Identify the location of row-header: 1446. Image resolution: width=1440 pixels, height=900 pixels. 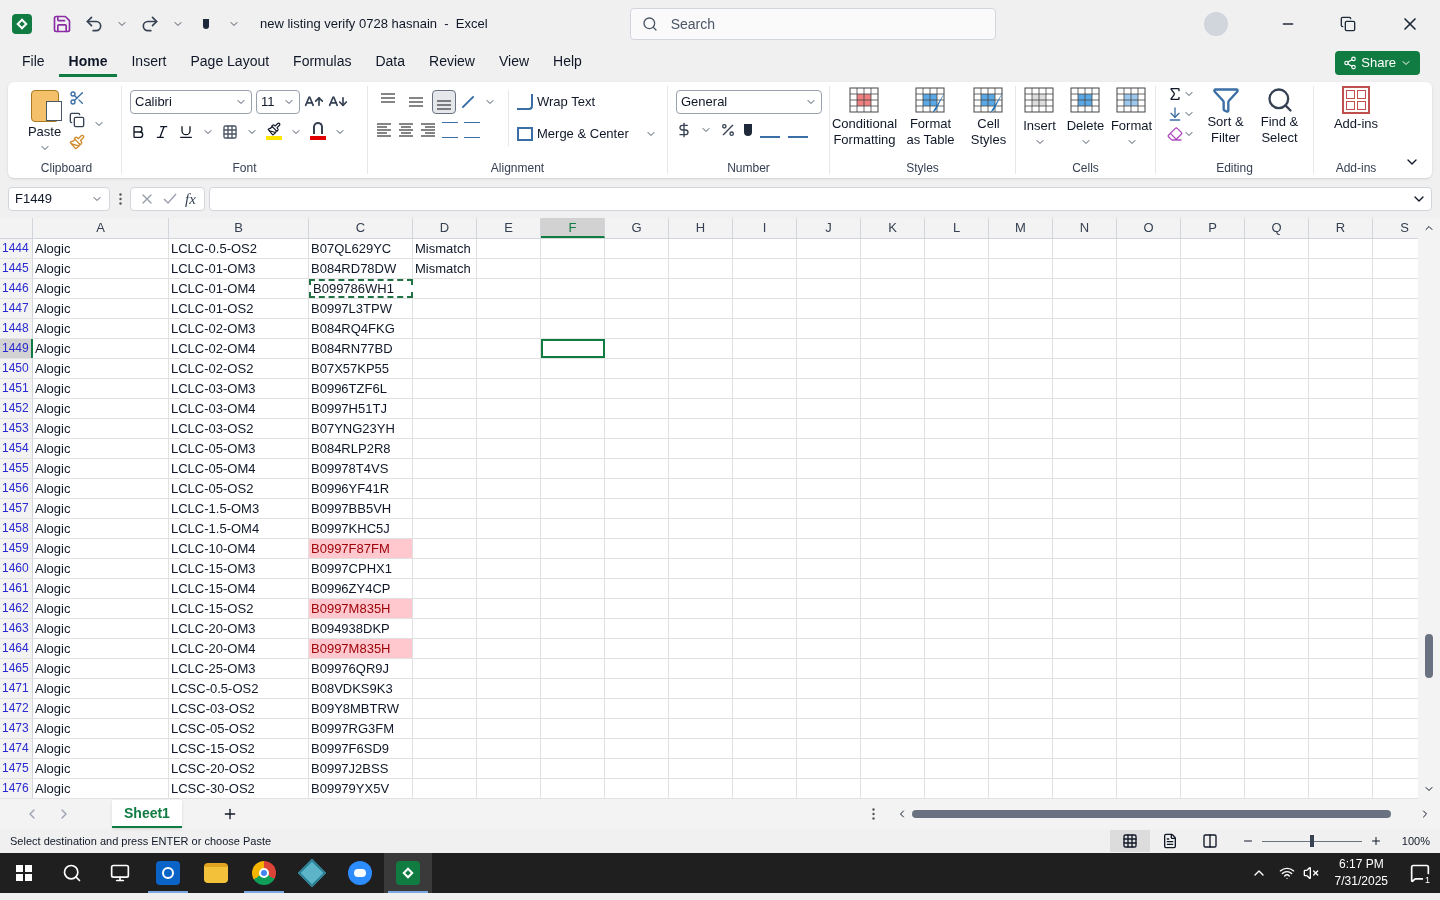
(16, 288).